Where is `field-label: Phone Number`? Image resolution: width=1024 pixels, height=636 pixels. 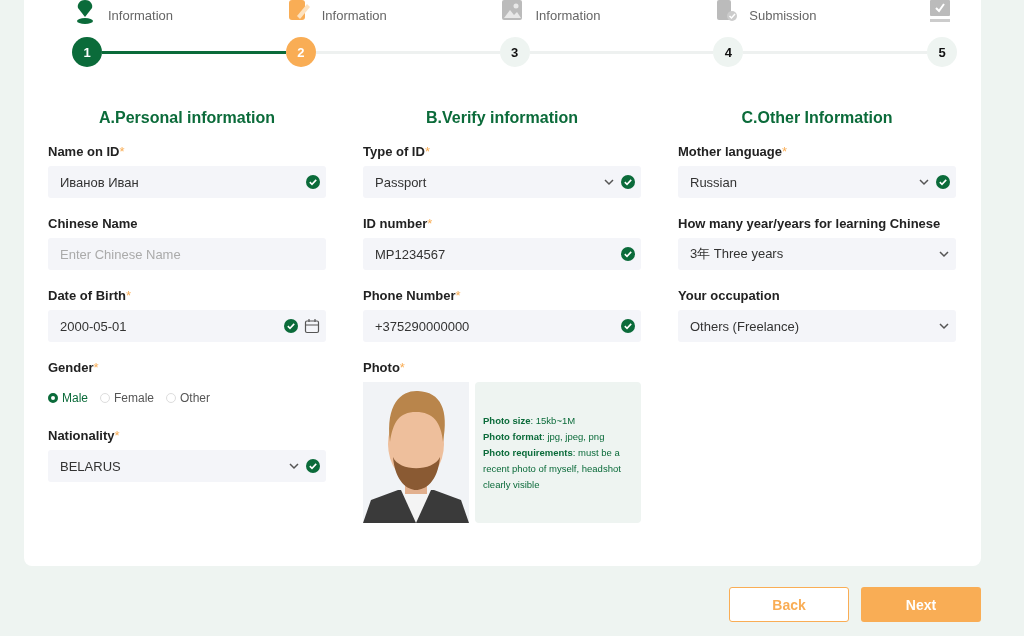 field-label: Phone Number is located at coordinates (409, 295).